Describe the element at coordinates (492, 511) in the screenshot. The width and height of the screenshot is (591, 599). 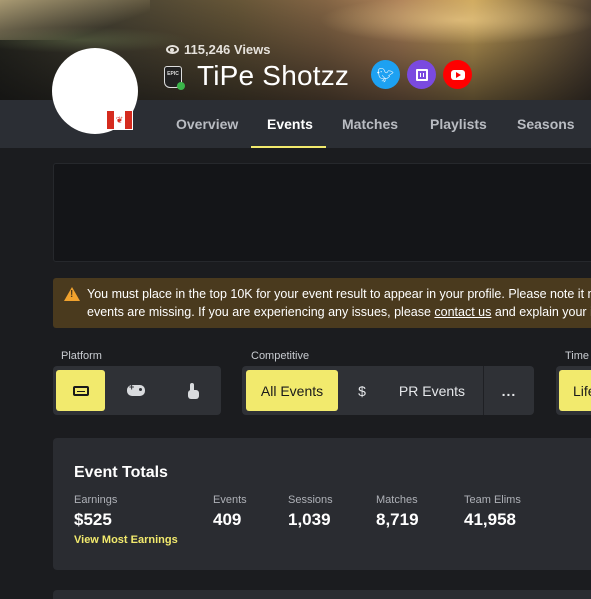
I see `stat-team-elims: Team Elims 41,958` at that location.